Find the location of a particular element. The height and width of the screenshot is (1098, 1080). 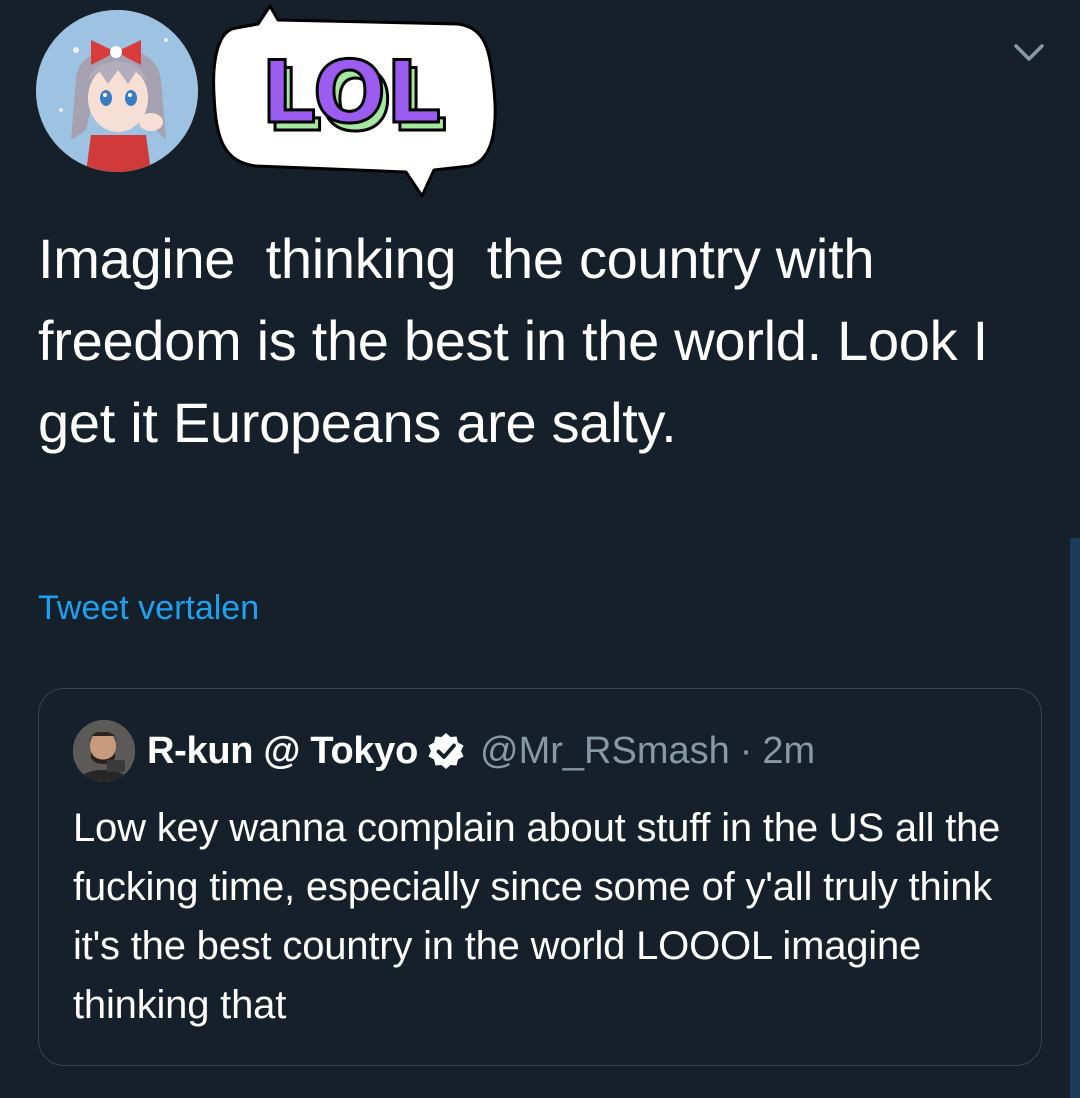

lol-sticker-text-front: LOL is located at coordinates (351, 93).